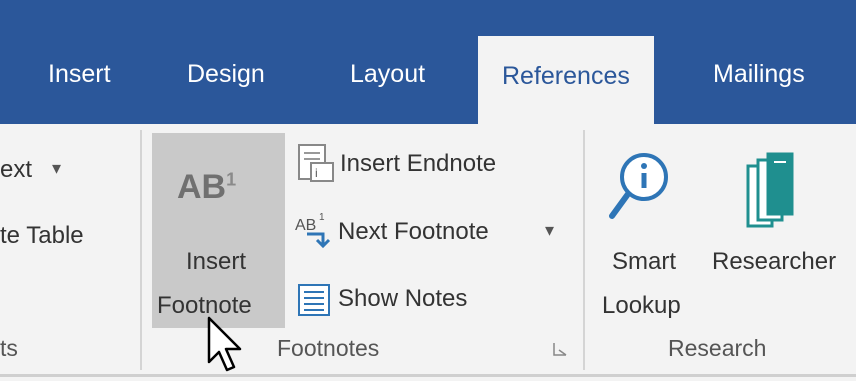 Image resolution: width=856 pixels, height=381 pixels. What do you see at coordinates (770, 190) in the screenshot?
I see `researcher-icon` at bounding box center [770, 190].